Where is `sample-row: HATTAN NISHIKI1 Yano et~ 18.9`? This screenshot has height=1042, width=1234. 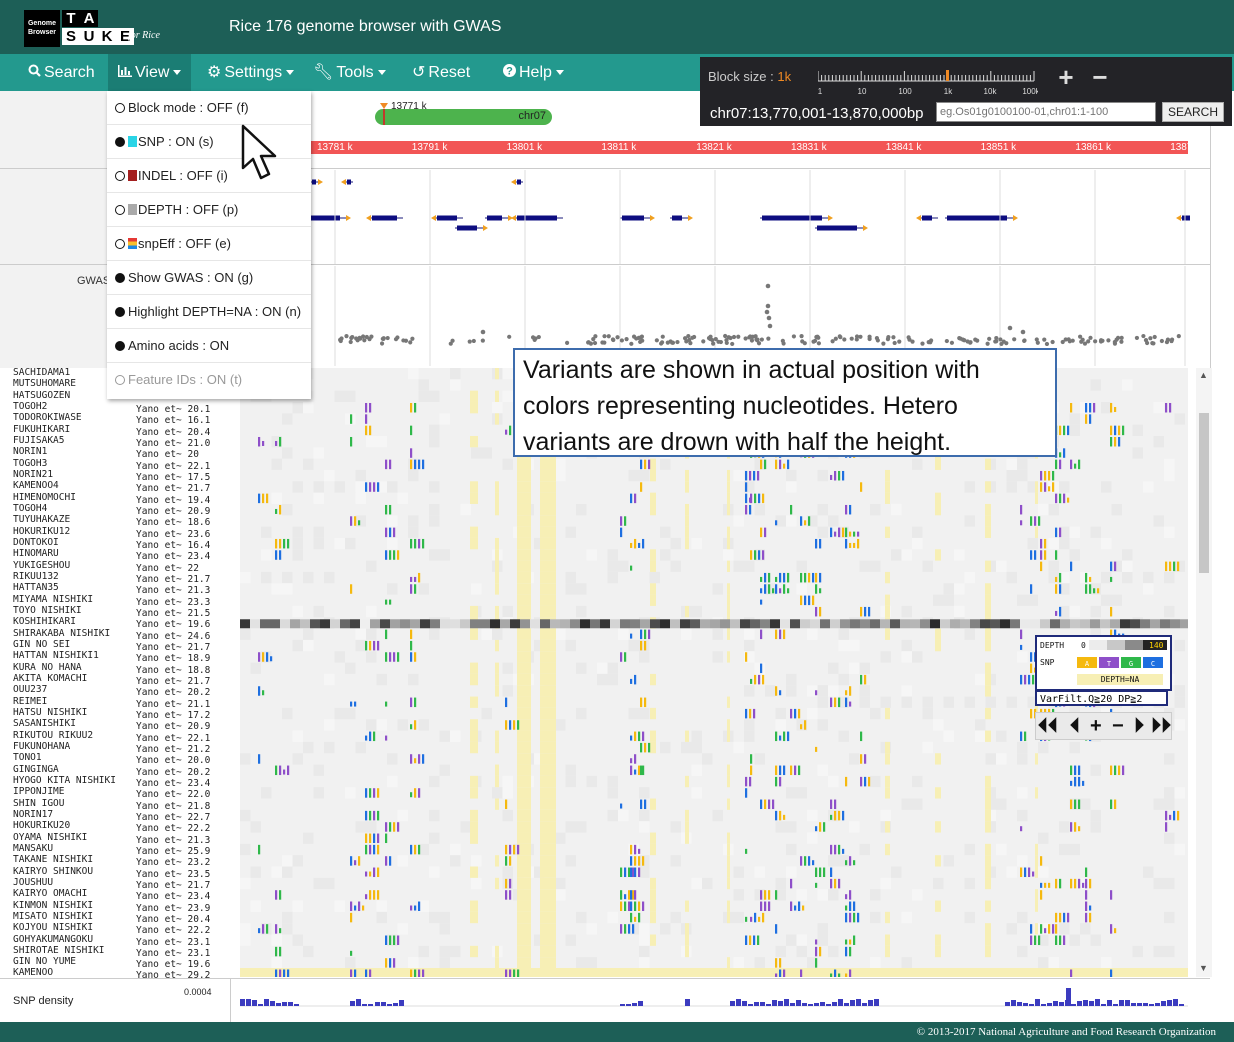 sample-row: HATTAN NISHIKI1 Yano et~ 18.9 is located at coordinates (111, 657).